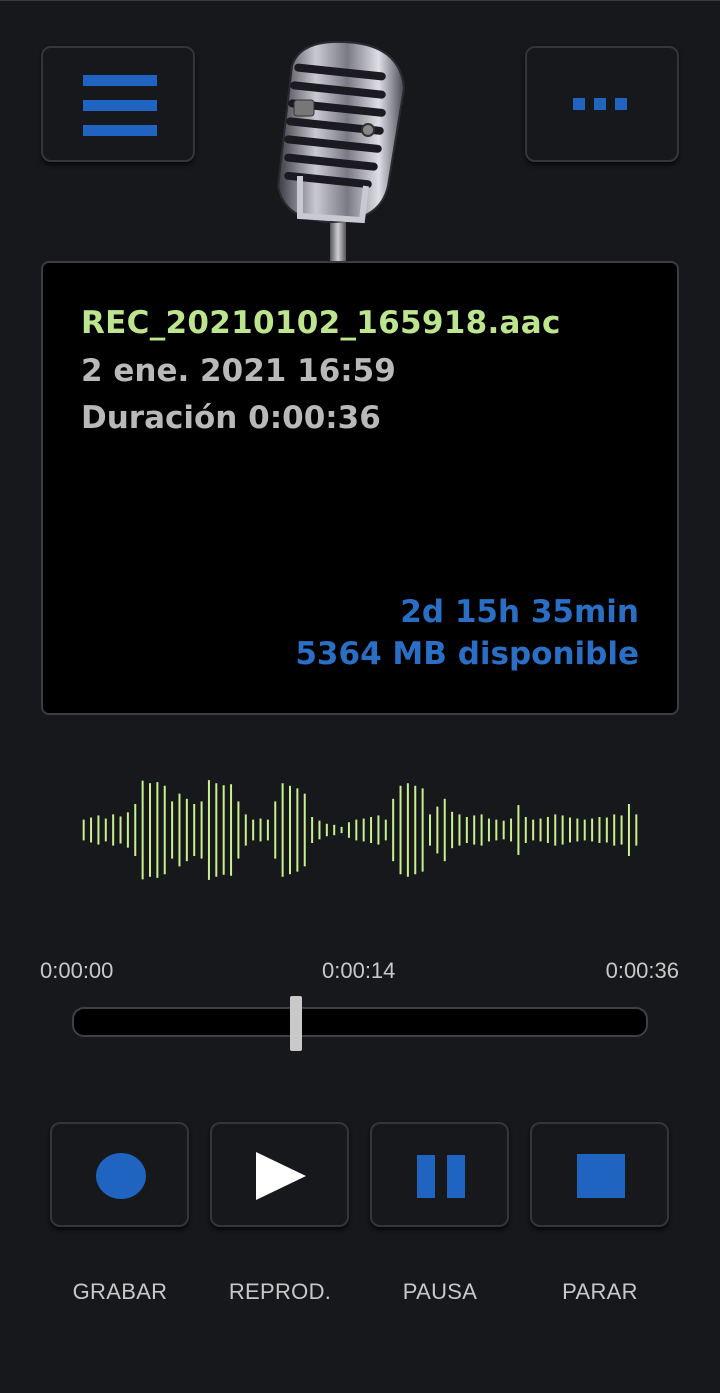 This screenshot has height=1393, width=720. Describe the element at coordinates (360, 0) in the screenshot. I see `status-divider` at that location.